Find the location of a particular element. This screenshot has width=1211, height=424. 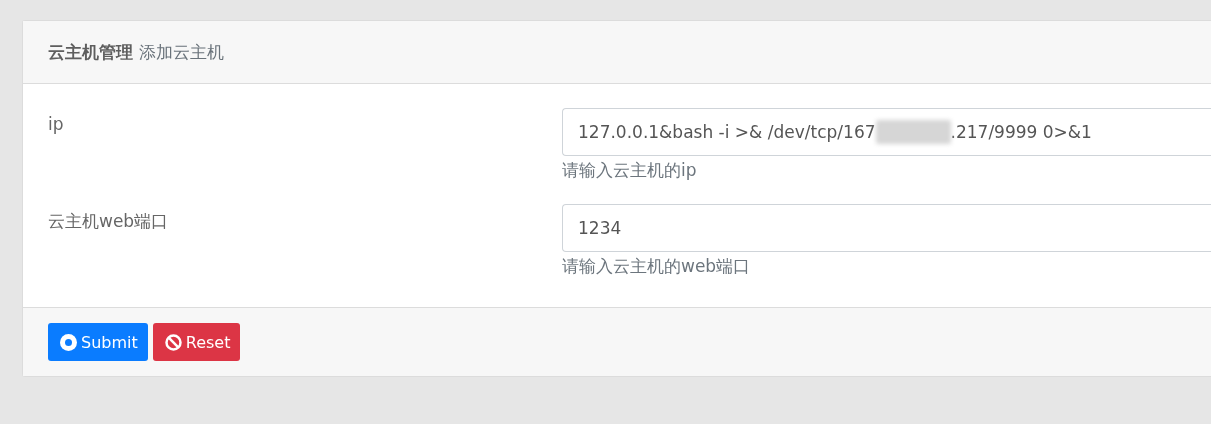

help-text: 请输入云主机的ip is located at coordinates (629, 170).